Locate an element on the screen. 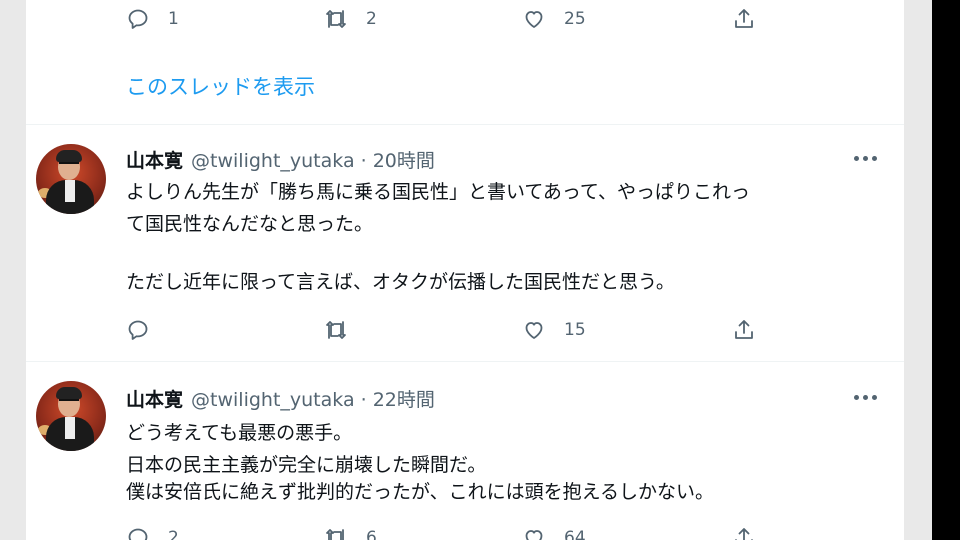 The image size is (960, 540). reply-button: 1 is located at coordinates (152, 19).